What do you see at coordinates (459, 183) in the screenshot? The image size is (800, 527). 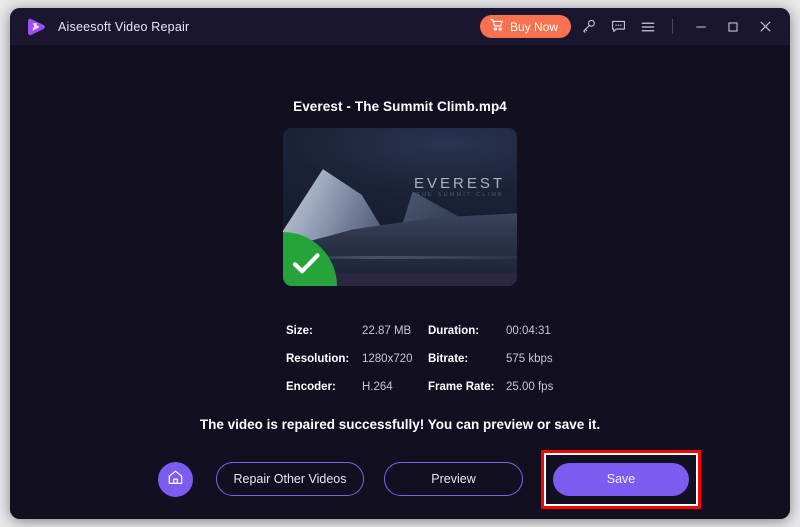 I see `thumbnail-overlay-title: EVEREST` at bounding box center [459, 183].